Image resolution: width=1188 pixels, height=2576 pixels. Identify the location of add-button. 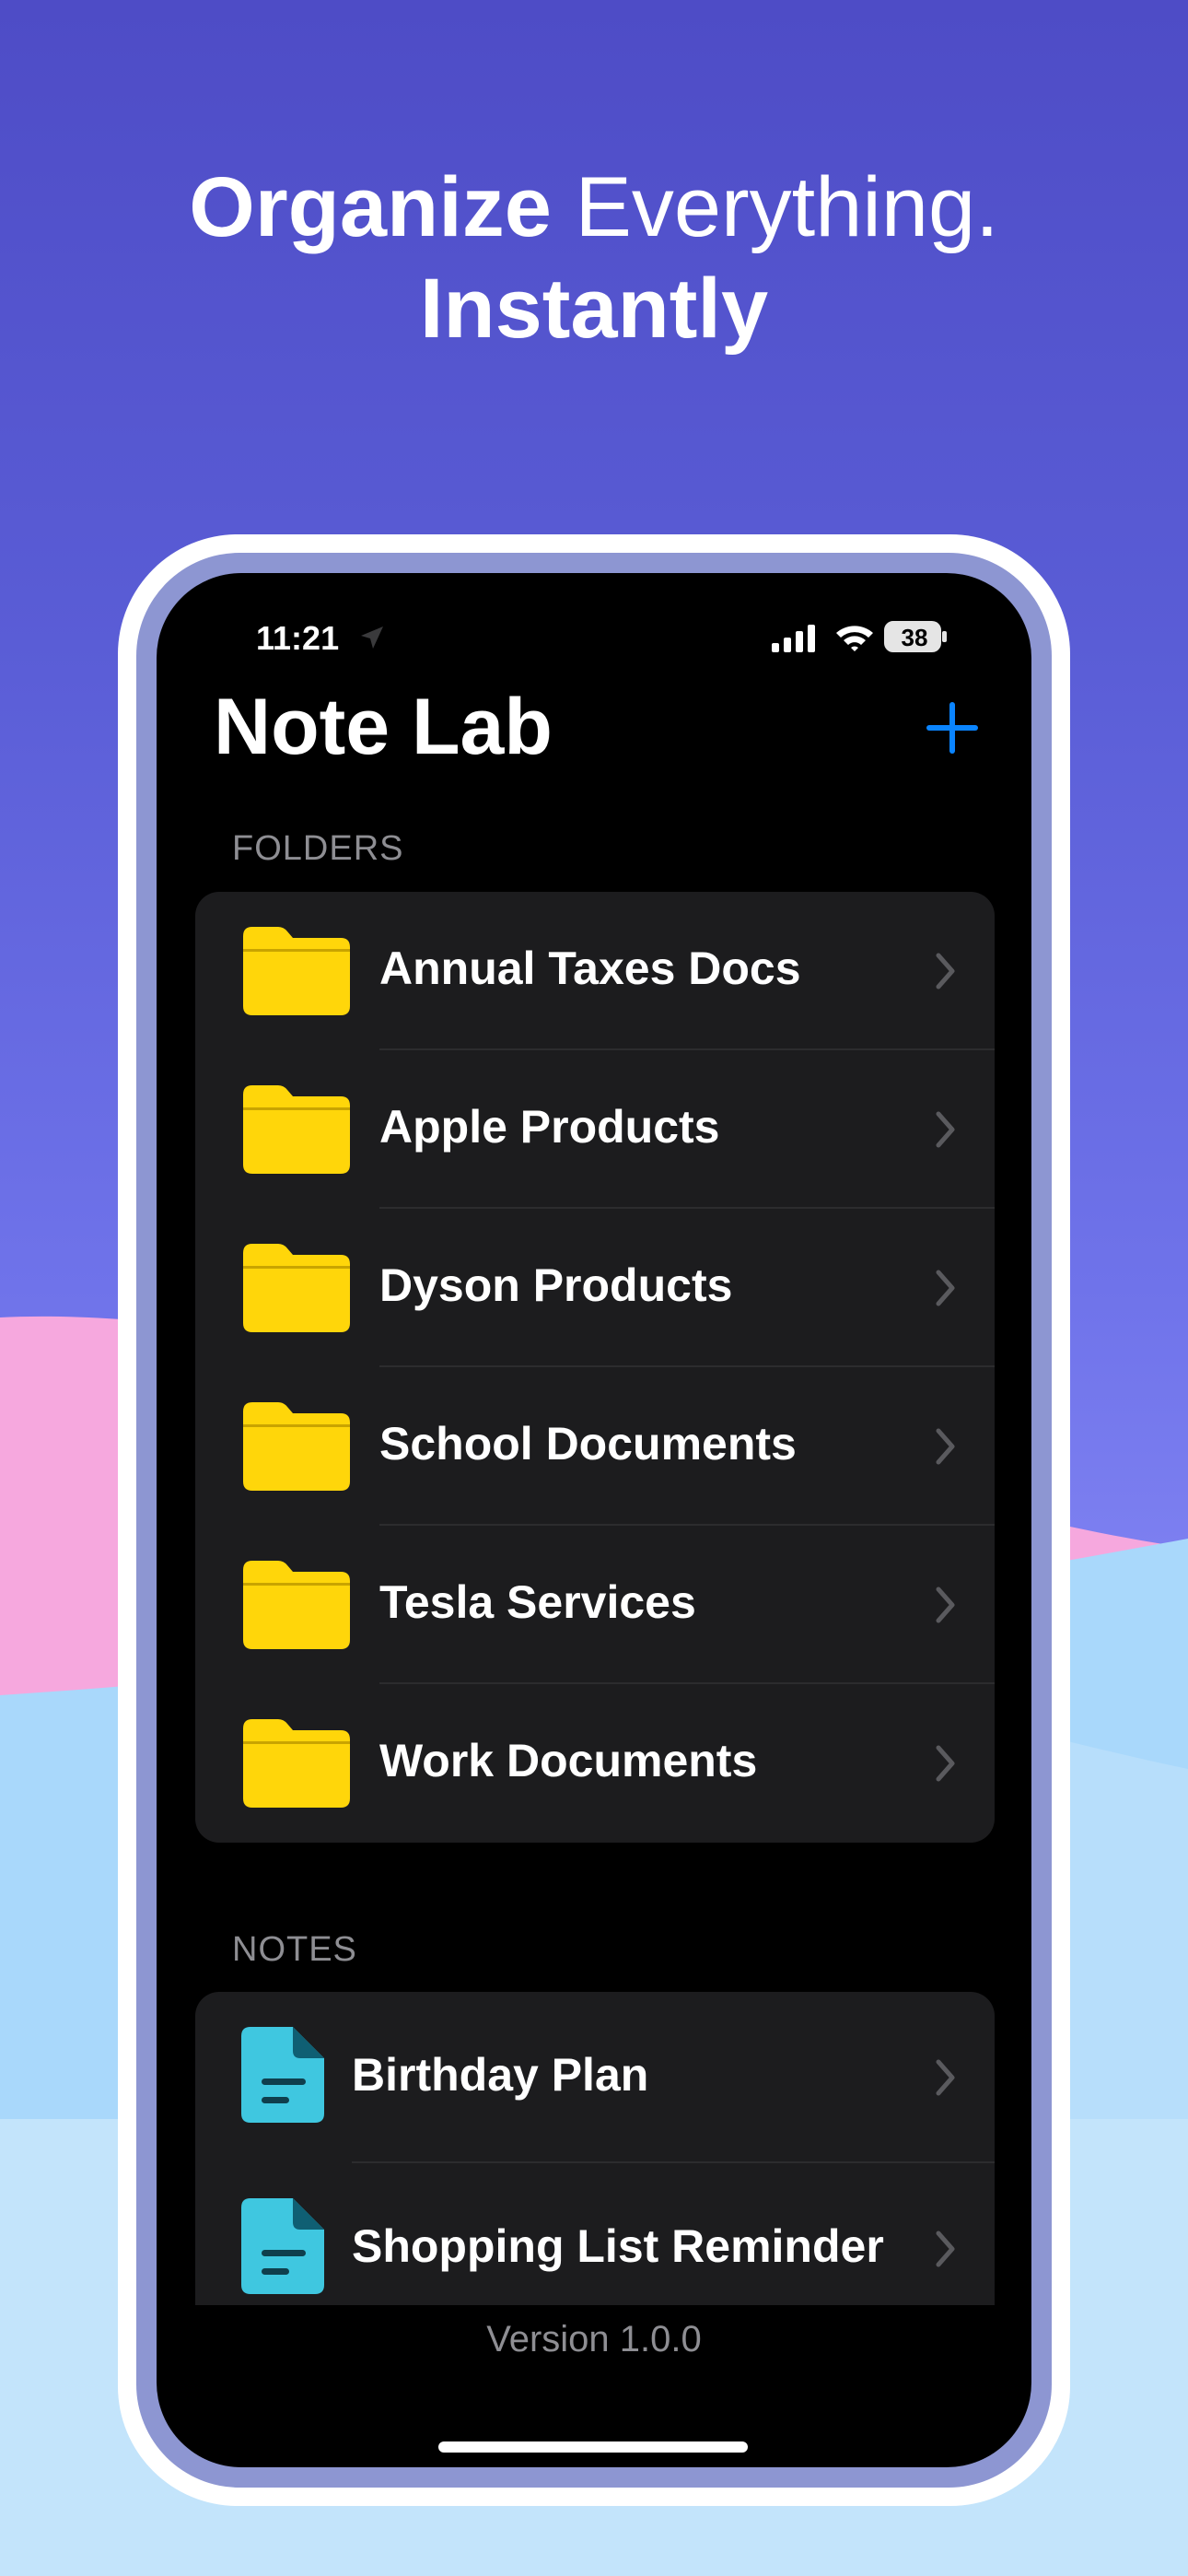
(952, 727).